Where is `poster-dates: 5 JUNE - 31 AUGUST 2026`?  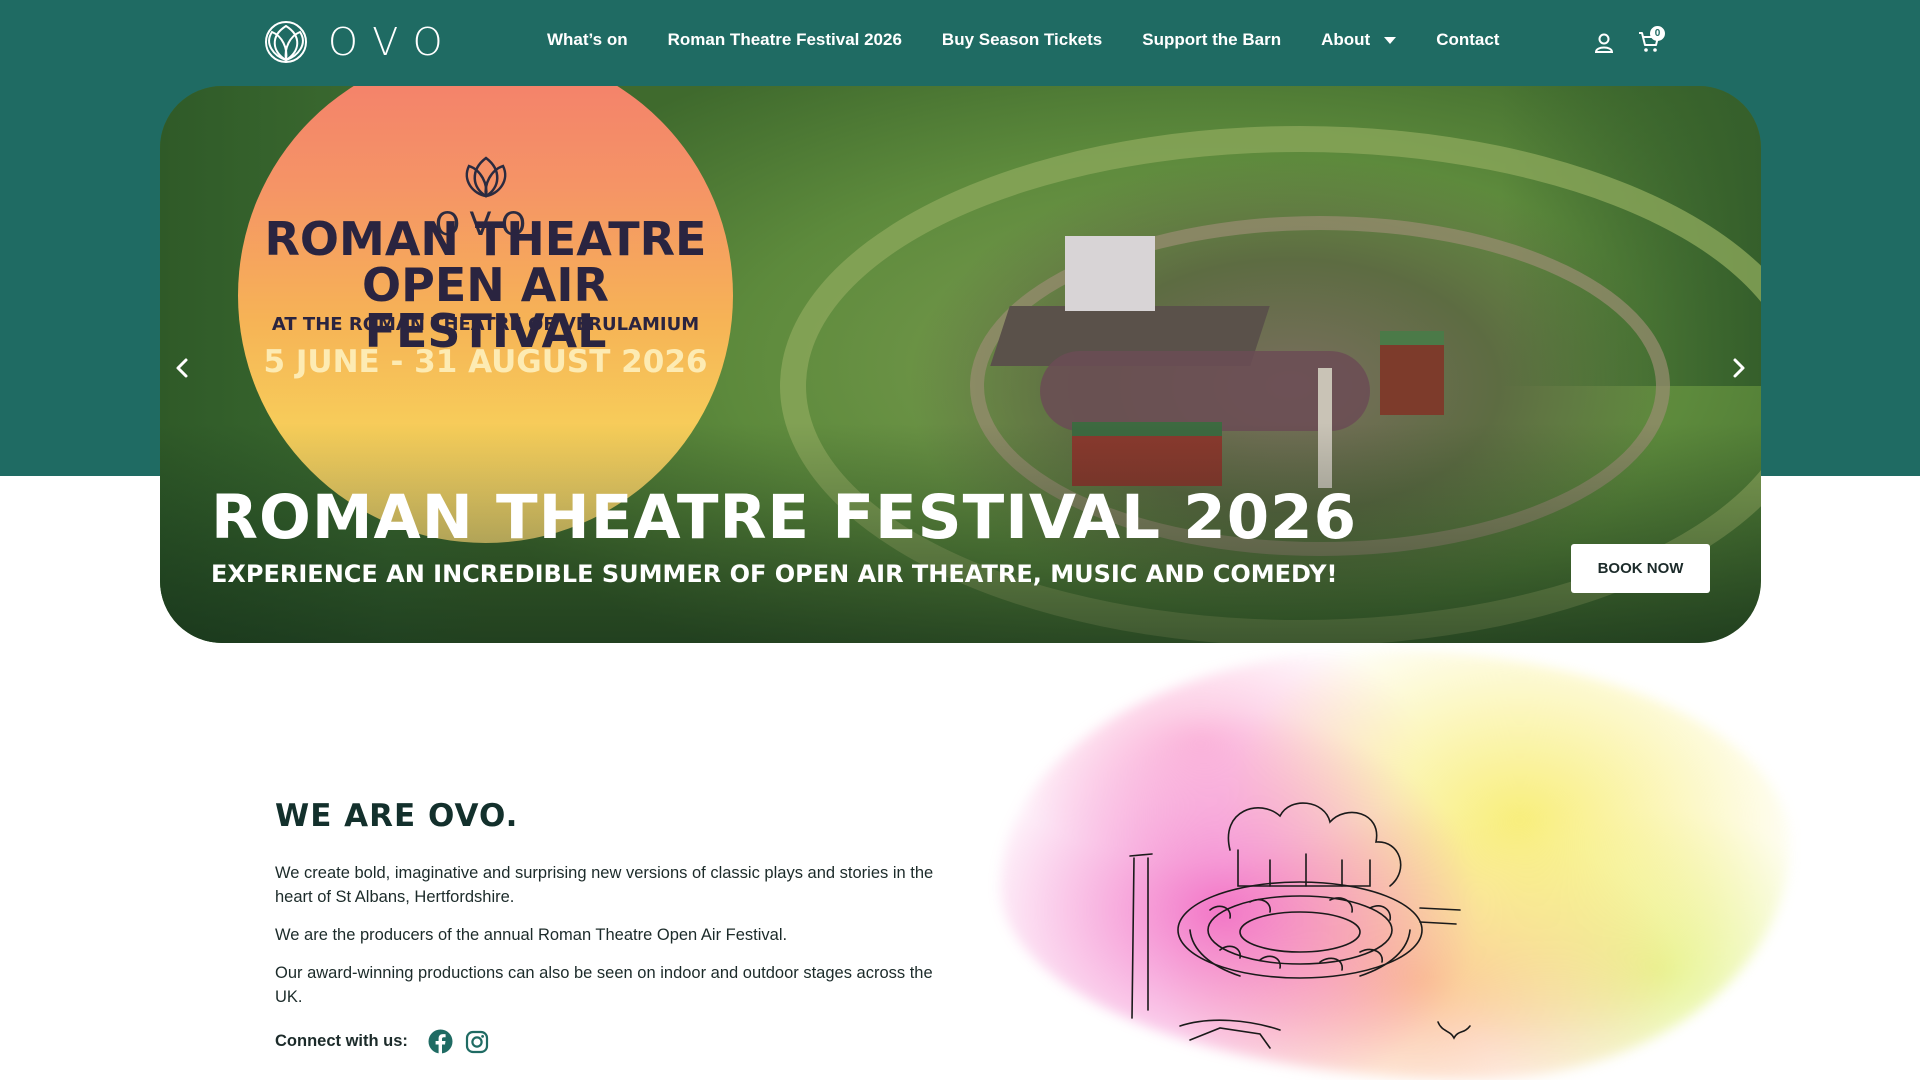 poster-dates: 5 JUNE - 31 AUGUST 2026 is located at coordinates (485, 362).